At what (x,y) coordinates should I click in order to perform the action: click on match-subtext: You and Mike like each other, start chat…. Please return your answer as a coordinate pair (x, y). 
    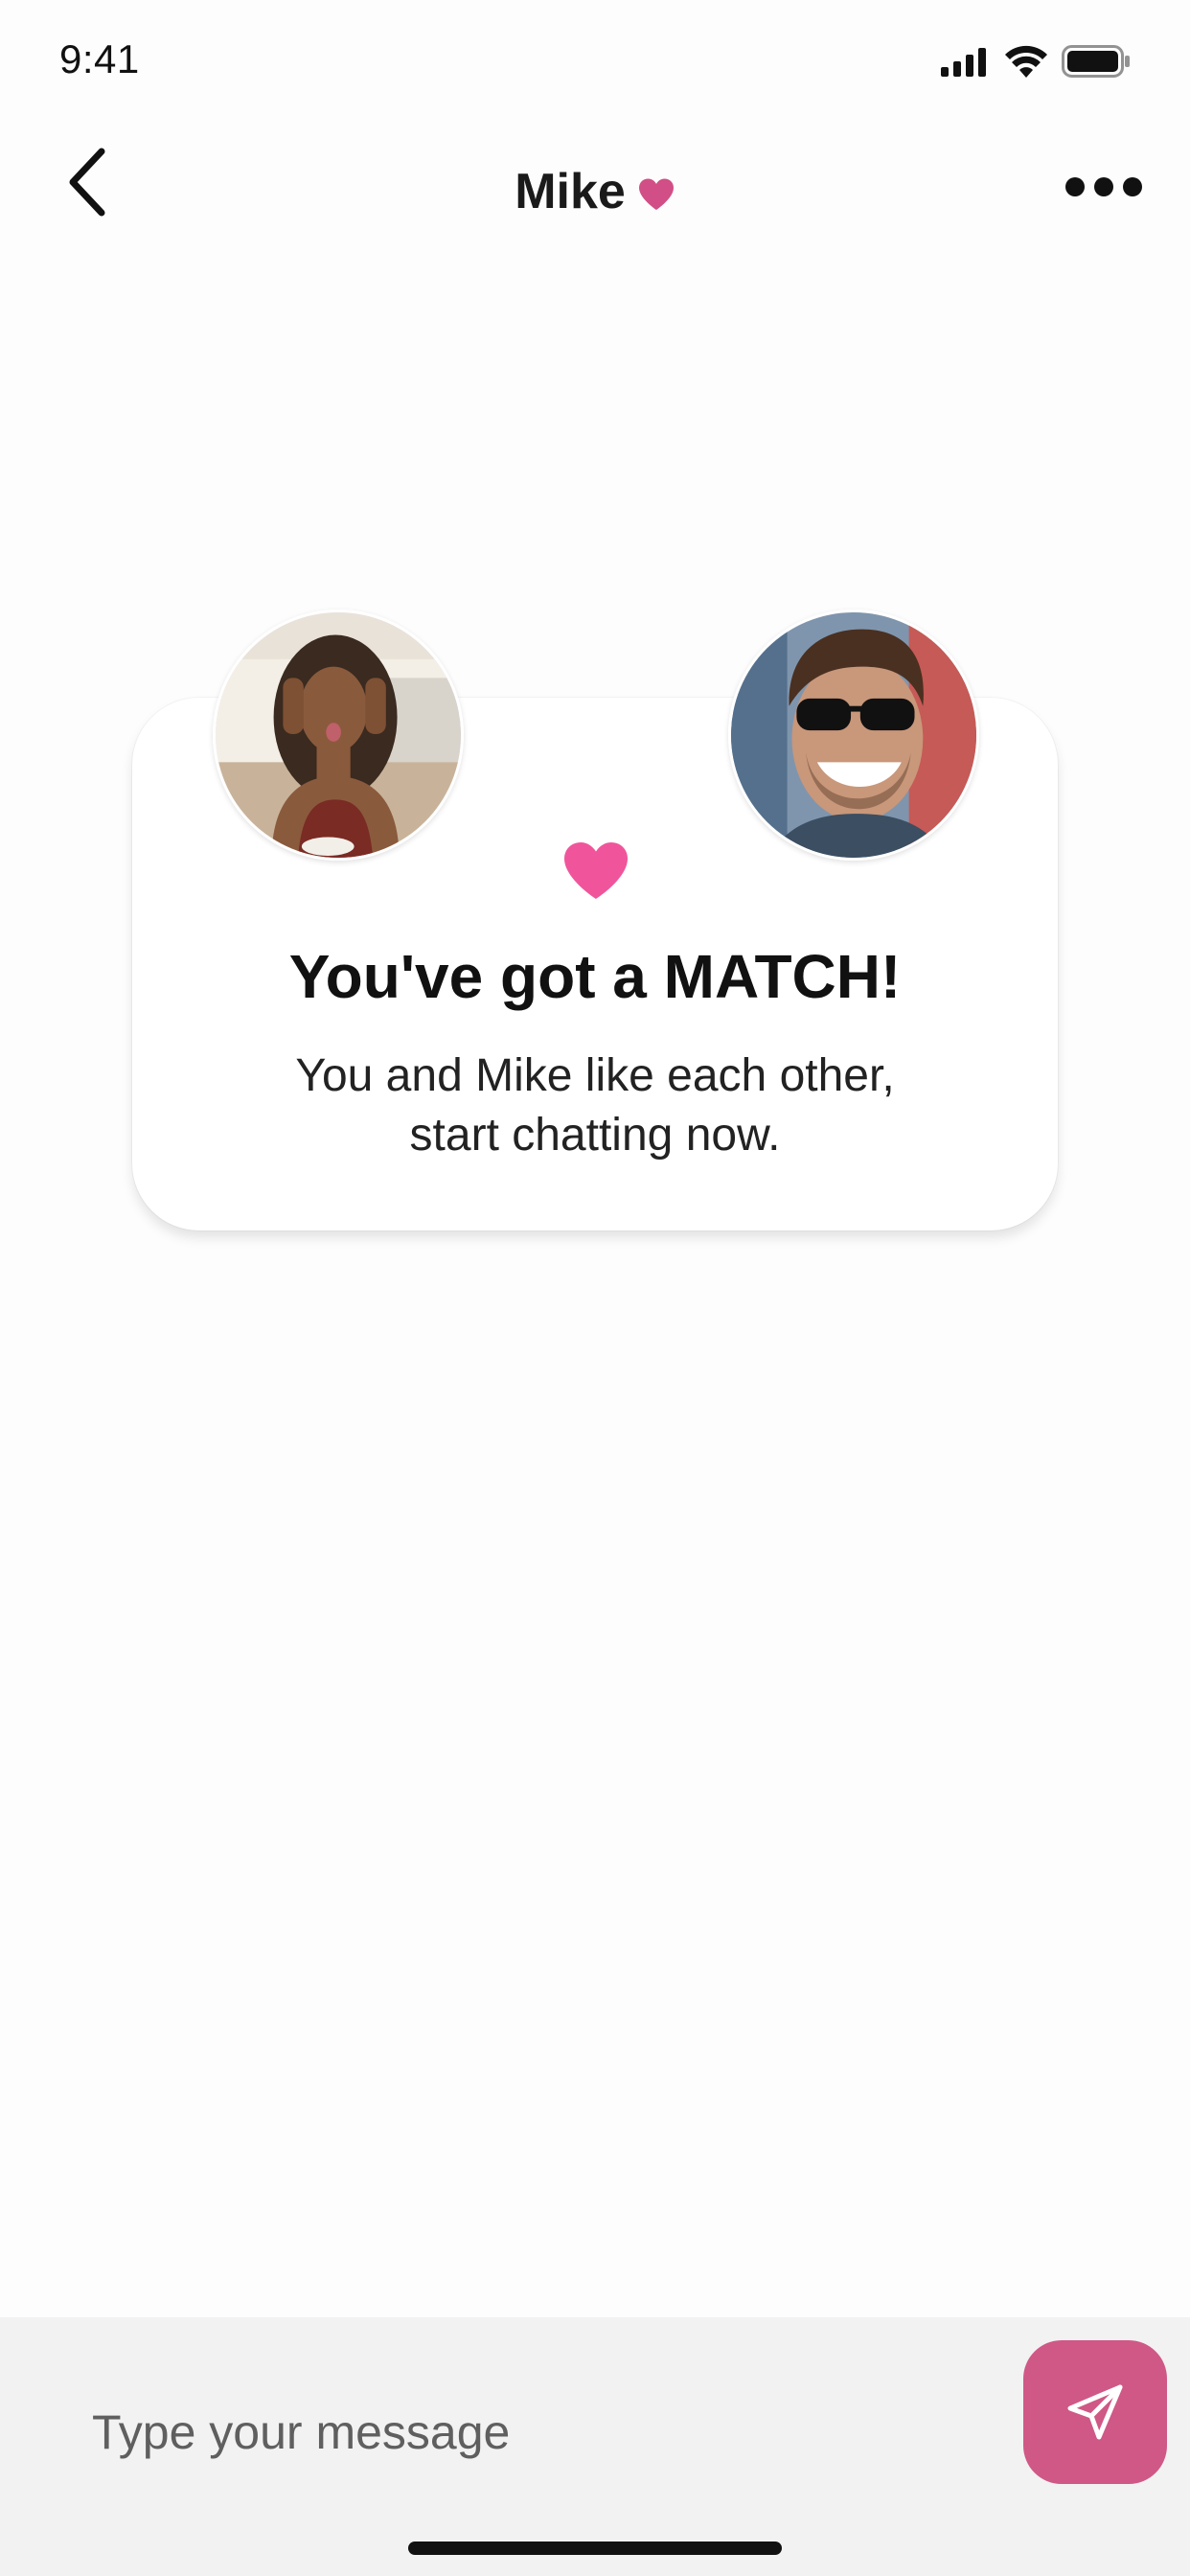
    Looking at the image, I should click on (595, 1105).